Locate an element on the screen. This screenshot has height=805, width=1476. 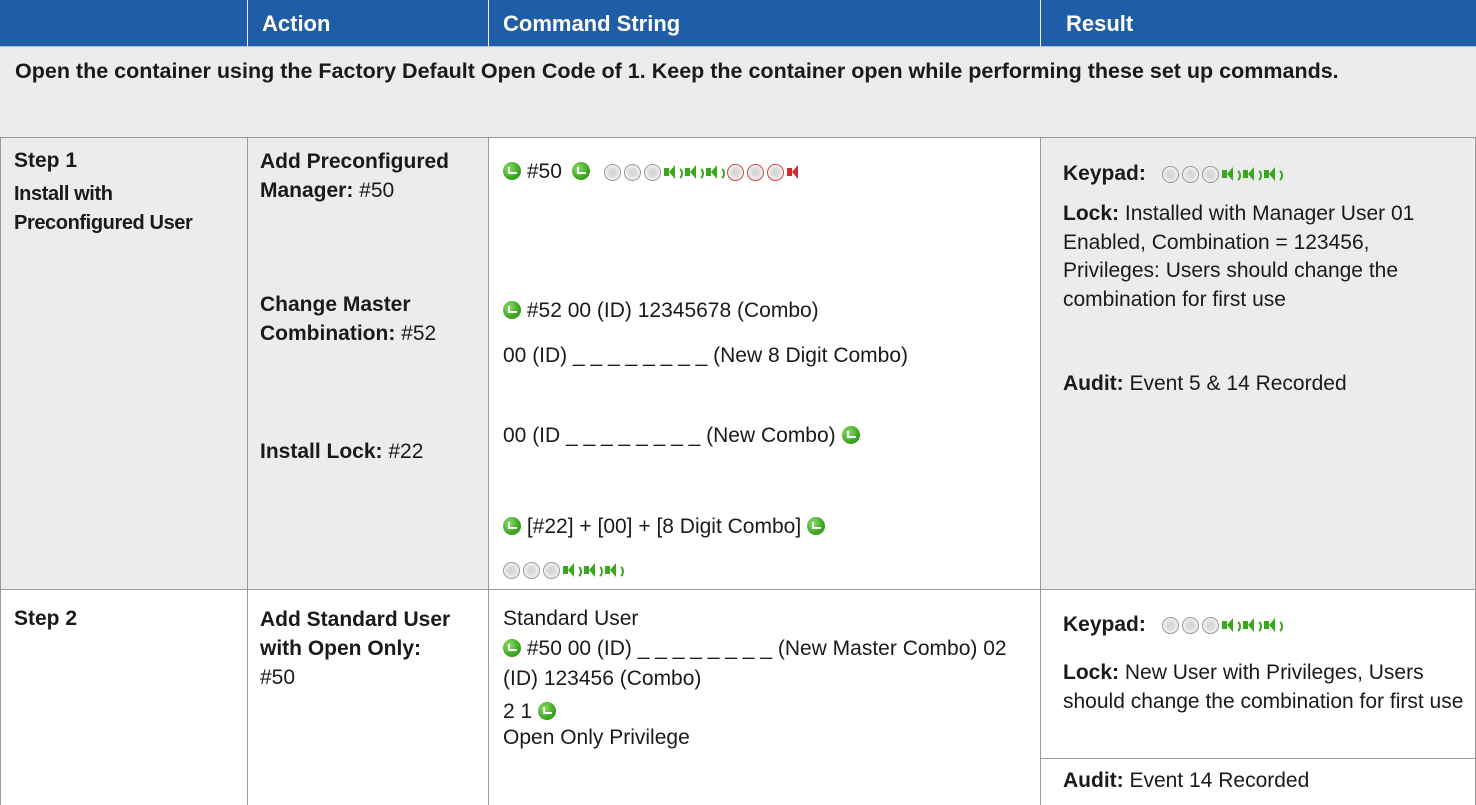
step-label: Step 2 is located at coordinates (46, 618).